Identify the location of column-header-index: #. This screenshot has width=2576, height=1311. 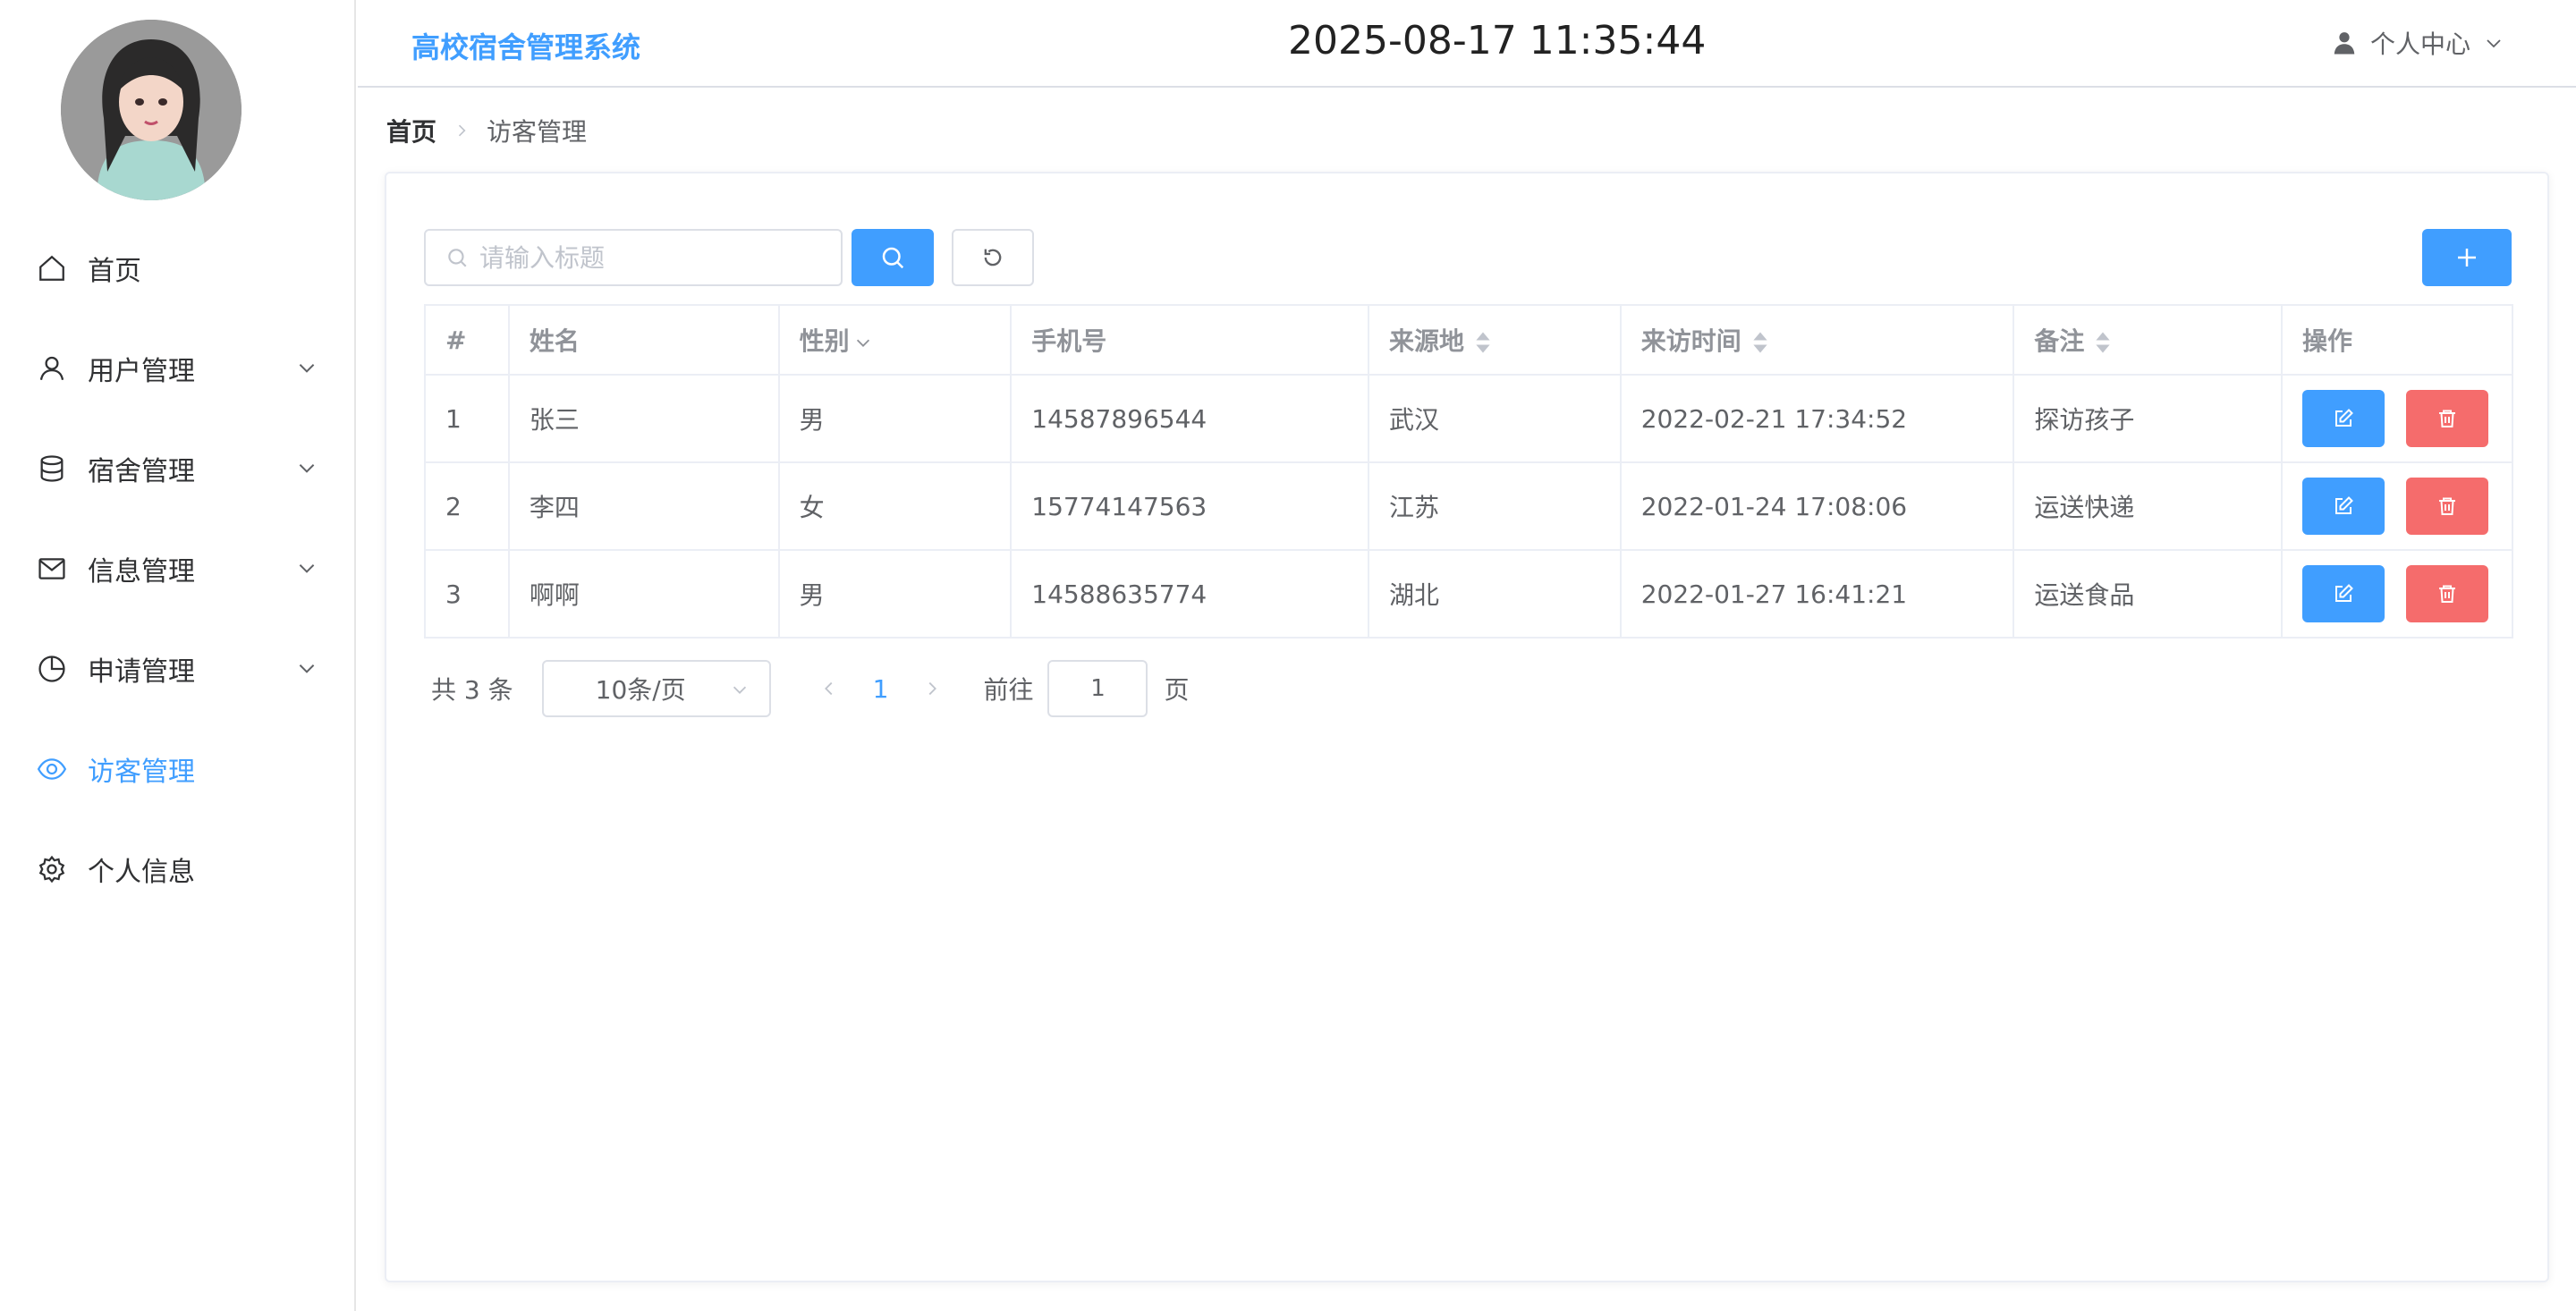
(467, 340).